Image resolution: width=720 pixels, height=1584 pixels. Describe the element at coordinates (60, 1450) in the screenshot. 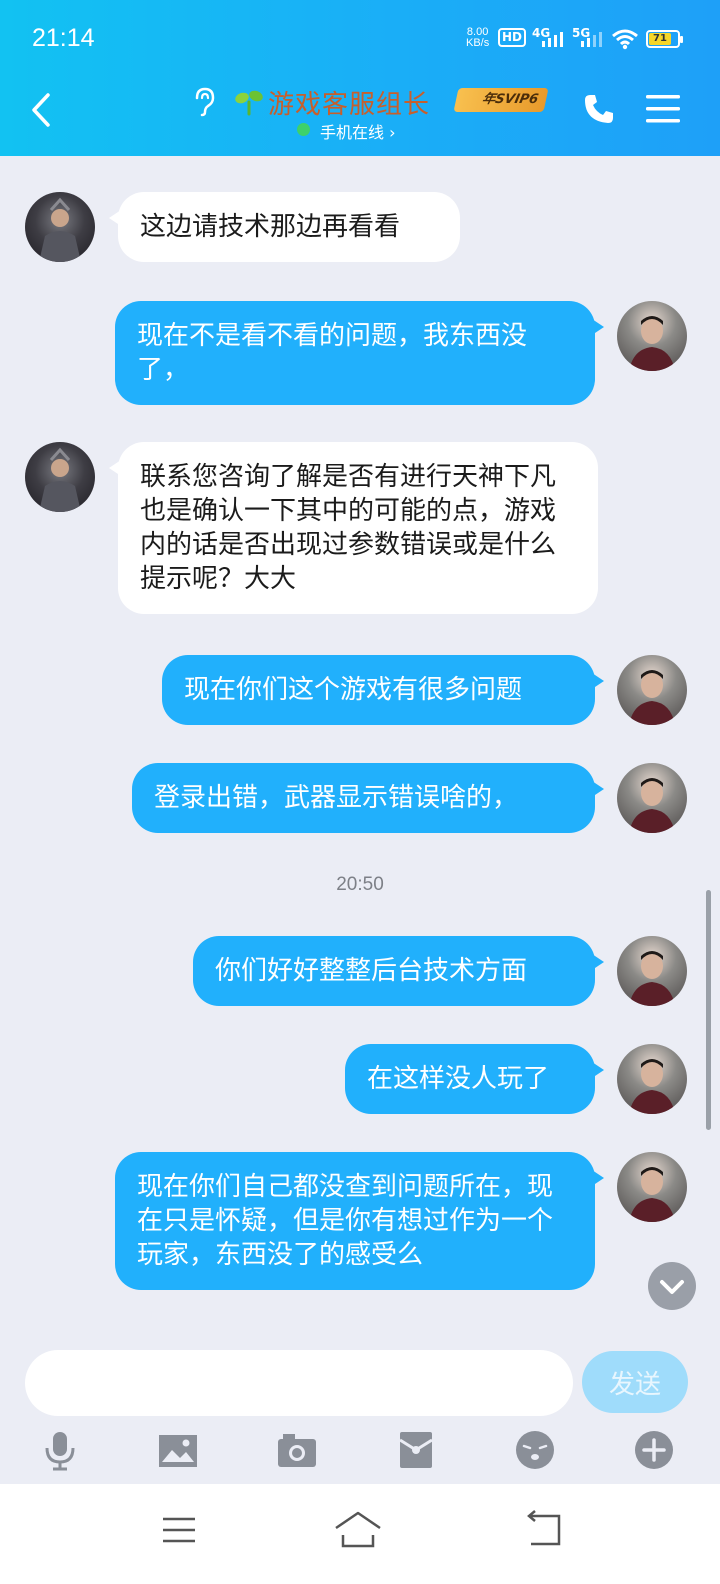

I see `microphone-icon` at that location.